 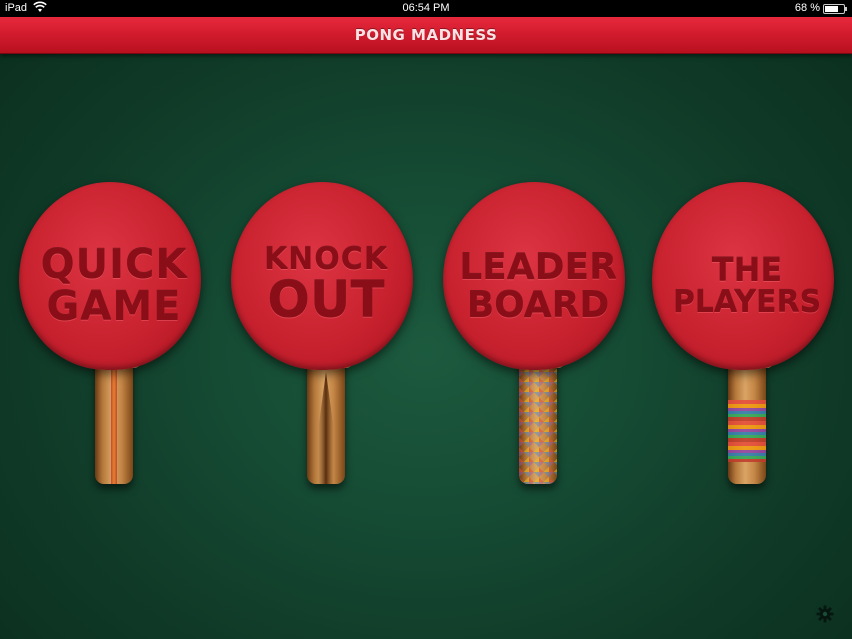 What do you see at coordinates (114, 337) in the screenshot?
I see `quick-game-button: QUICK GAME` at bounding box center [114, 337].